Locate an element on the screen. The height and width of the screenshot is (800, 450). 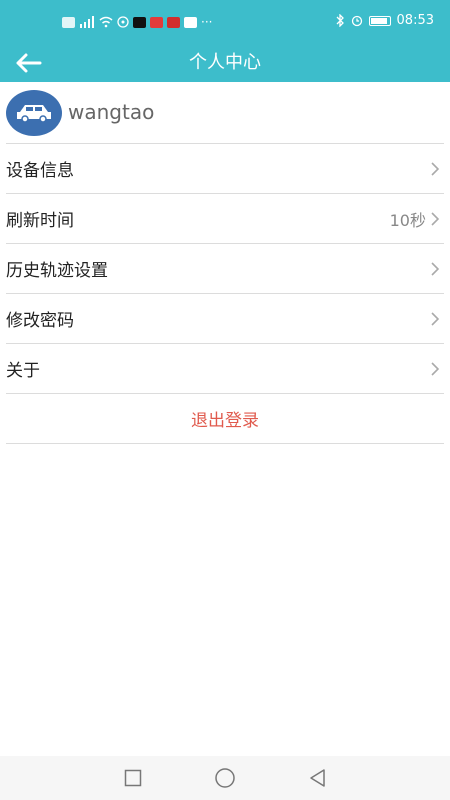
status-bar: ··· 08:53 is located at coordinates (225, 22).